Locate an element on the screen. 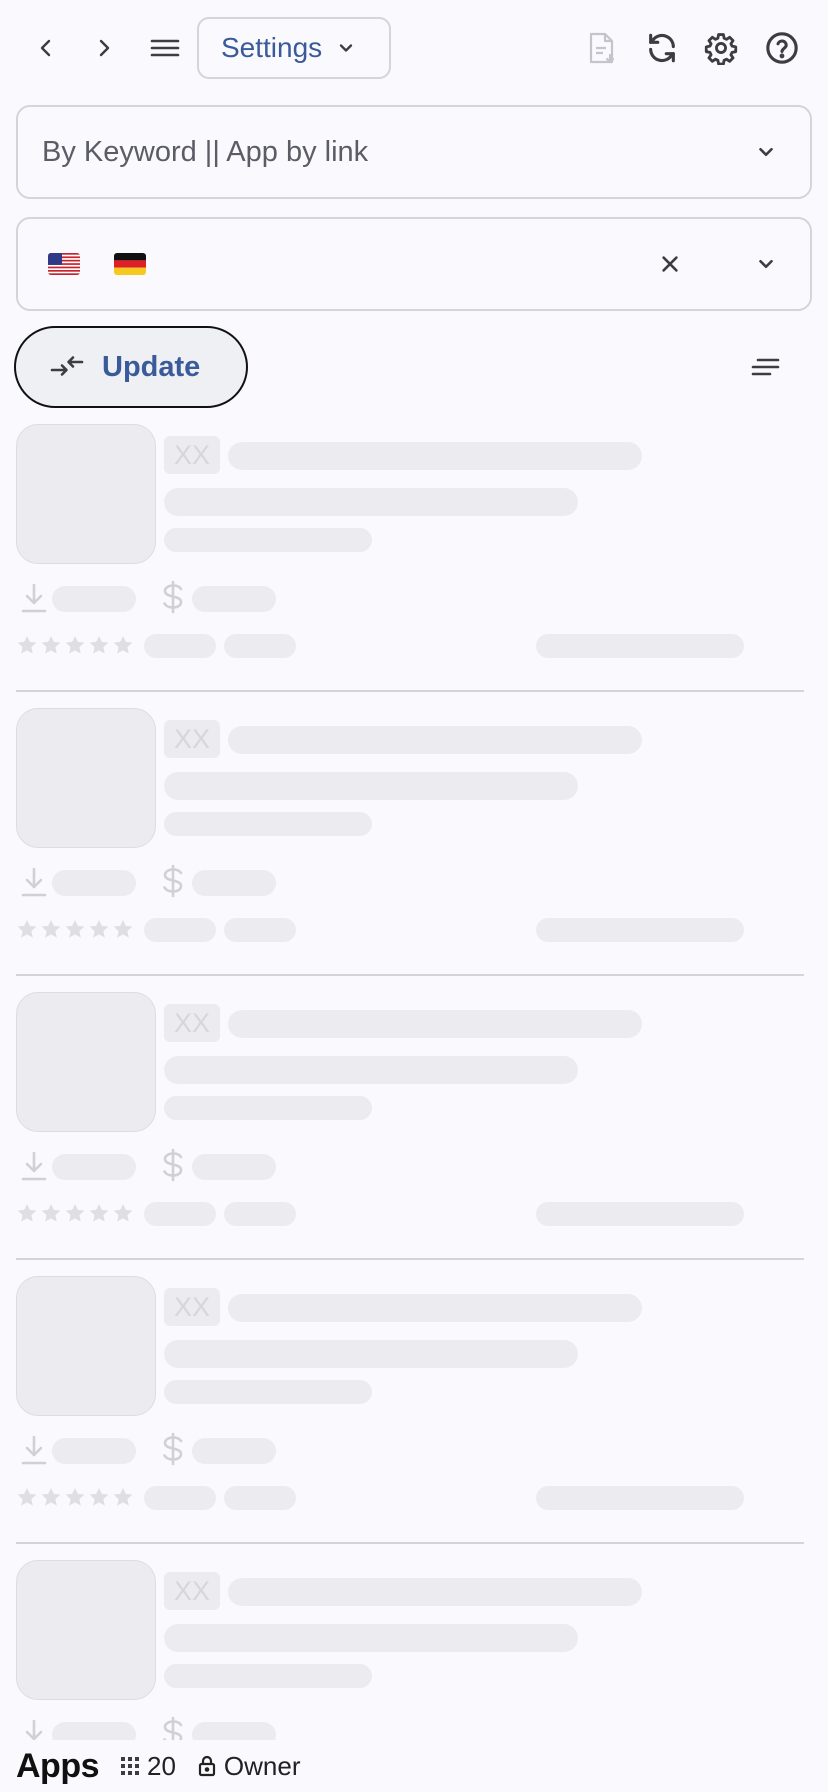  compare-arrows-icon is located at coordinates (67, 366).